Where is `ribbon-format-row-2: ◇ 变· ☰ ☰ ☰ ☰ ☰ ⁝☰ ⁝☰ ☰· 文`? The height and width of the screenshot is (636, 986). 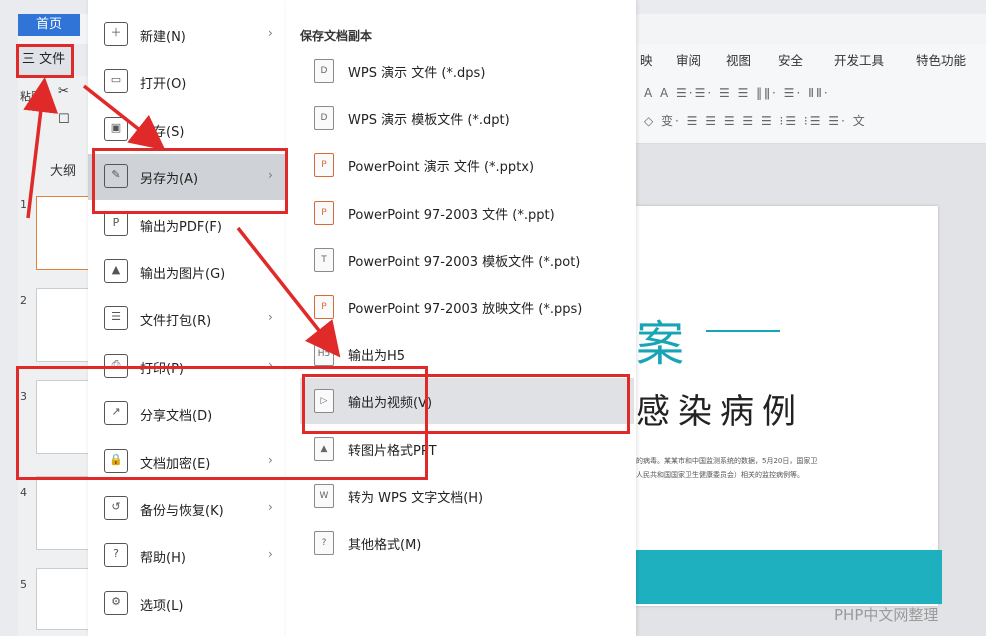 ribbon-format-row-2: ◇ 变· ☰ ☰ ☰ ☰ ☰ ⁝☰ ⁝☰ ☰· 文 is located at coordinates (755, 120).